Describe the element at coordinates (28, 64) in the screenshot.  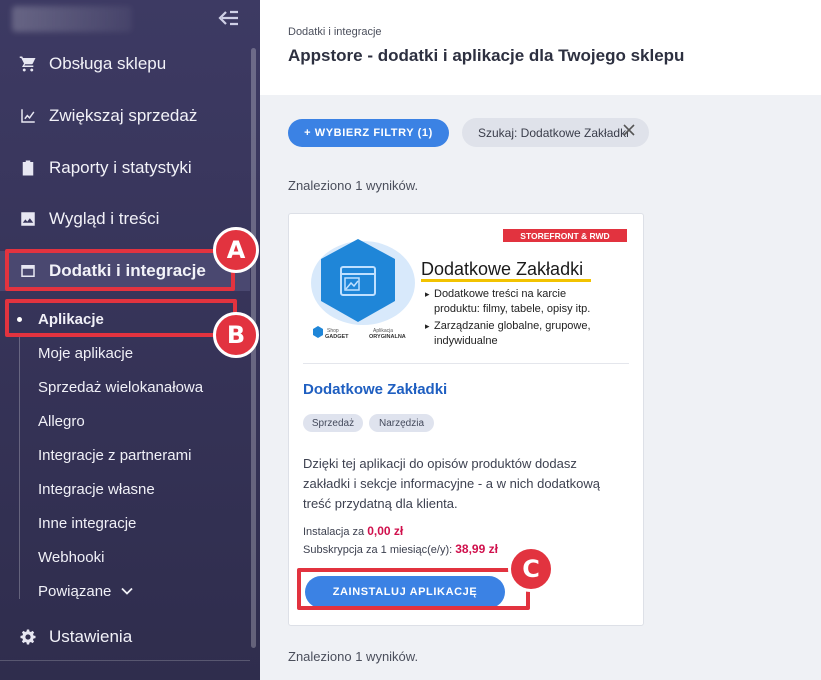
I see `cart-icon` at that location.